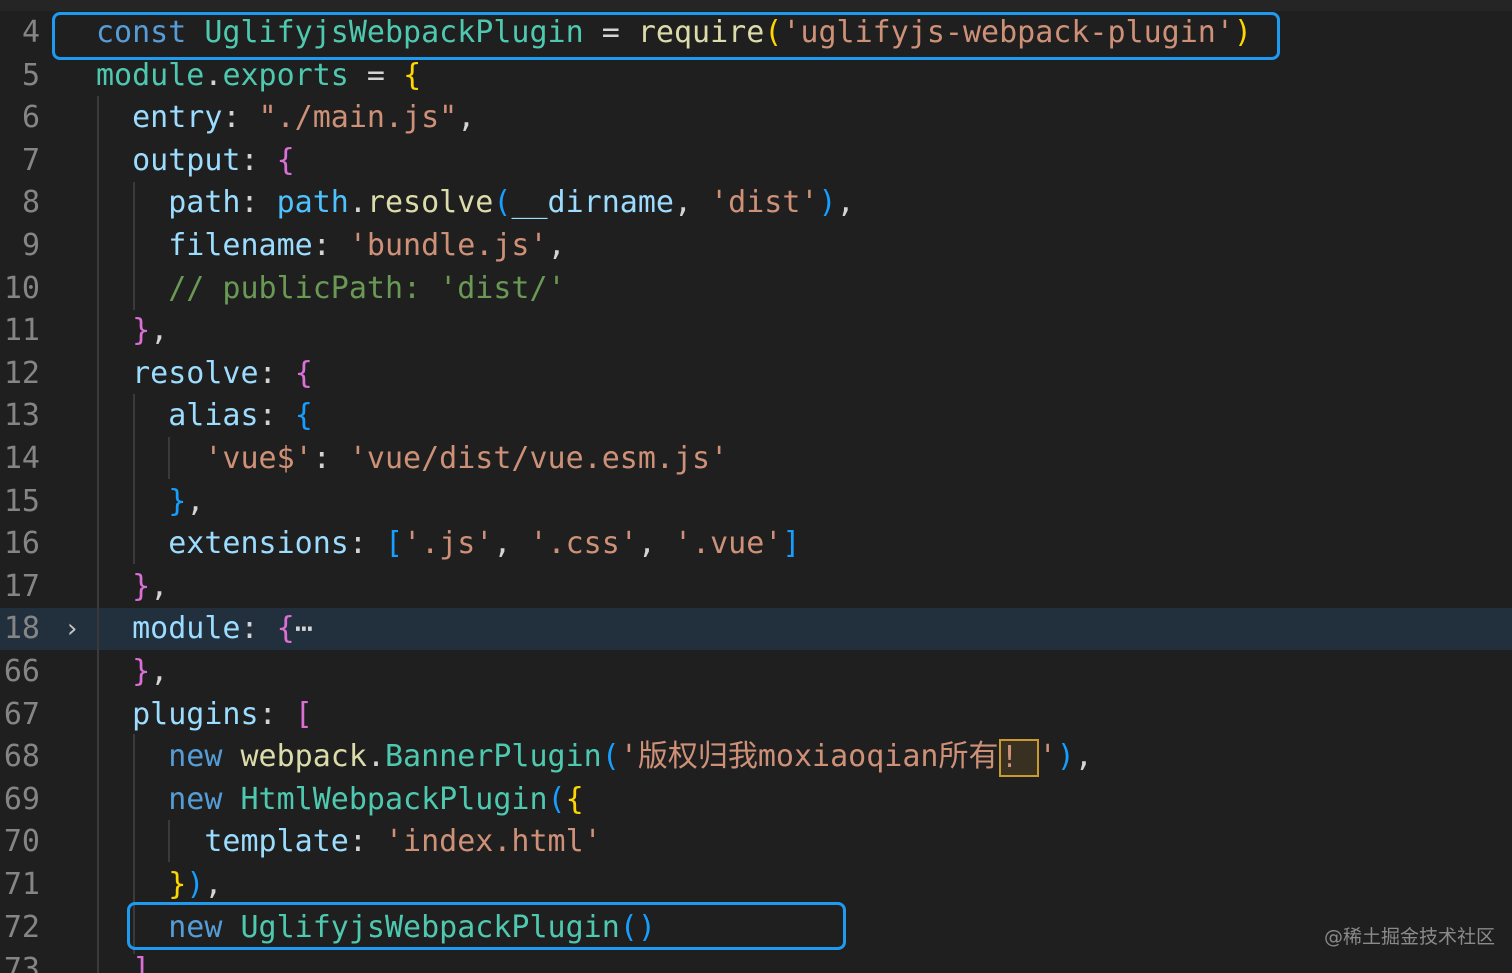 The height and width of the screenshot is (973, 1512). I want to click on code-line: 8 path: path.resolve(__dirname, 'dist'),, so click(756, 203).